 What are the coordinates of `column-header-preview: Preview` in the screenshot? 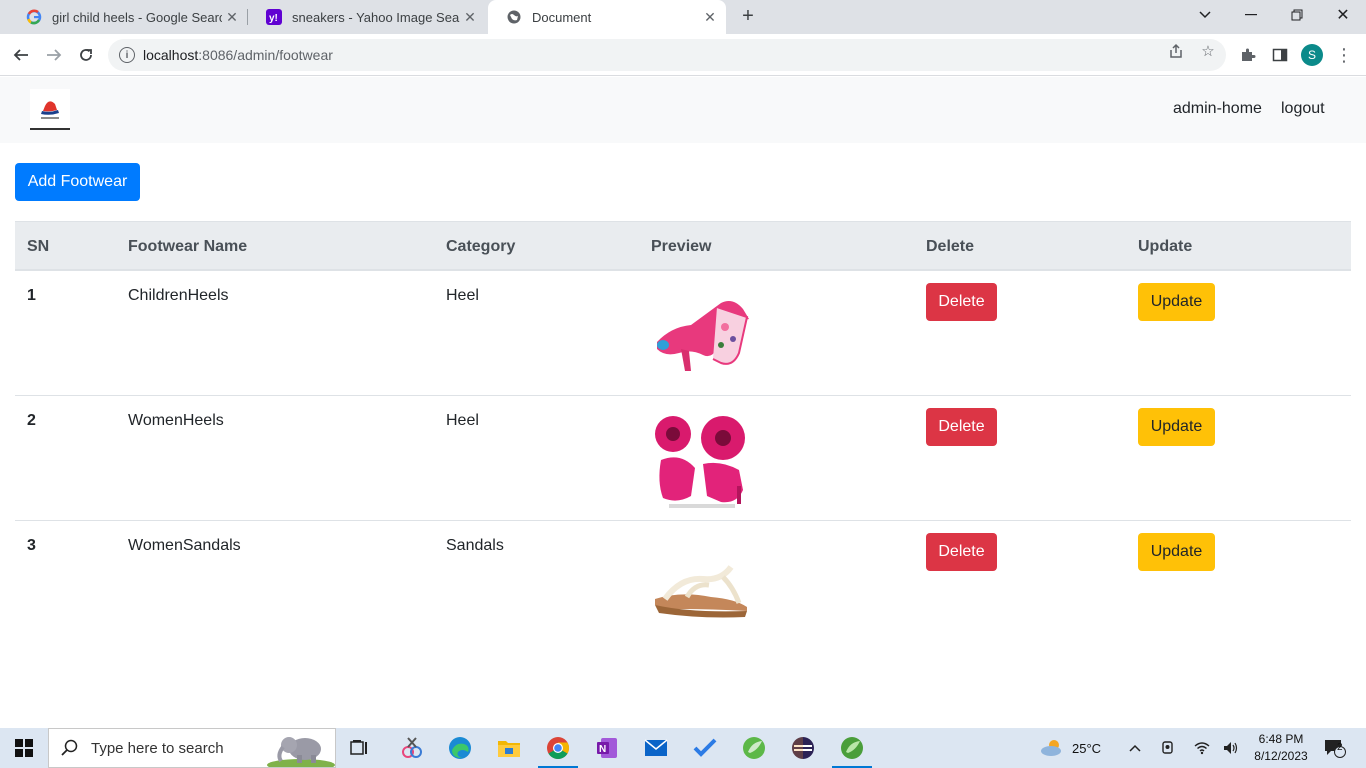 It's located at (681, 246).